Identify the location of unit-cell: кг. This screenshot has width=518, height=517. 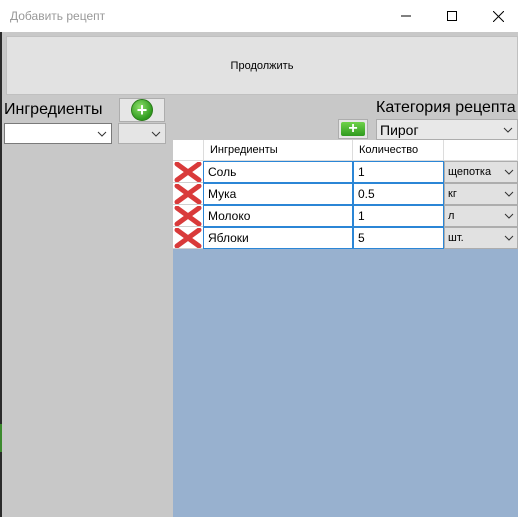
(481, 194).